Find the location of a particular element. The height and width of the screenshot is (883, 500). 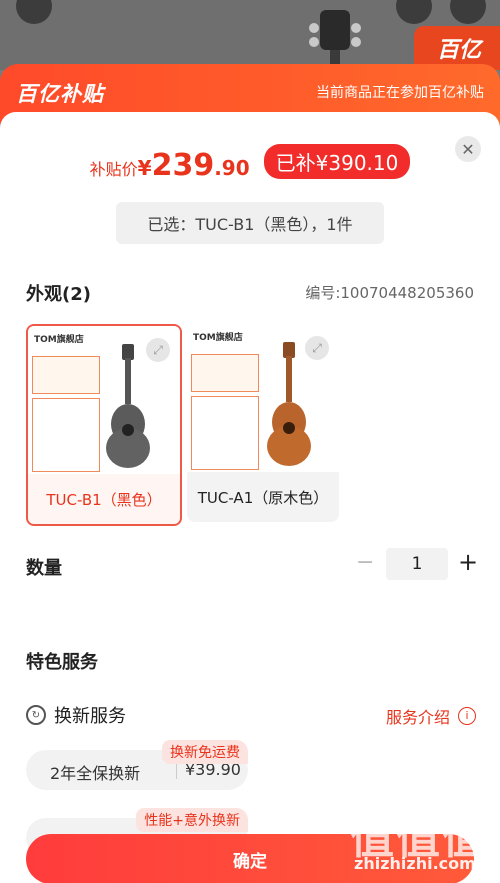

service-option-tag: 性能+意外换新 is located at coordinates (192, 820).